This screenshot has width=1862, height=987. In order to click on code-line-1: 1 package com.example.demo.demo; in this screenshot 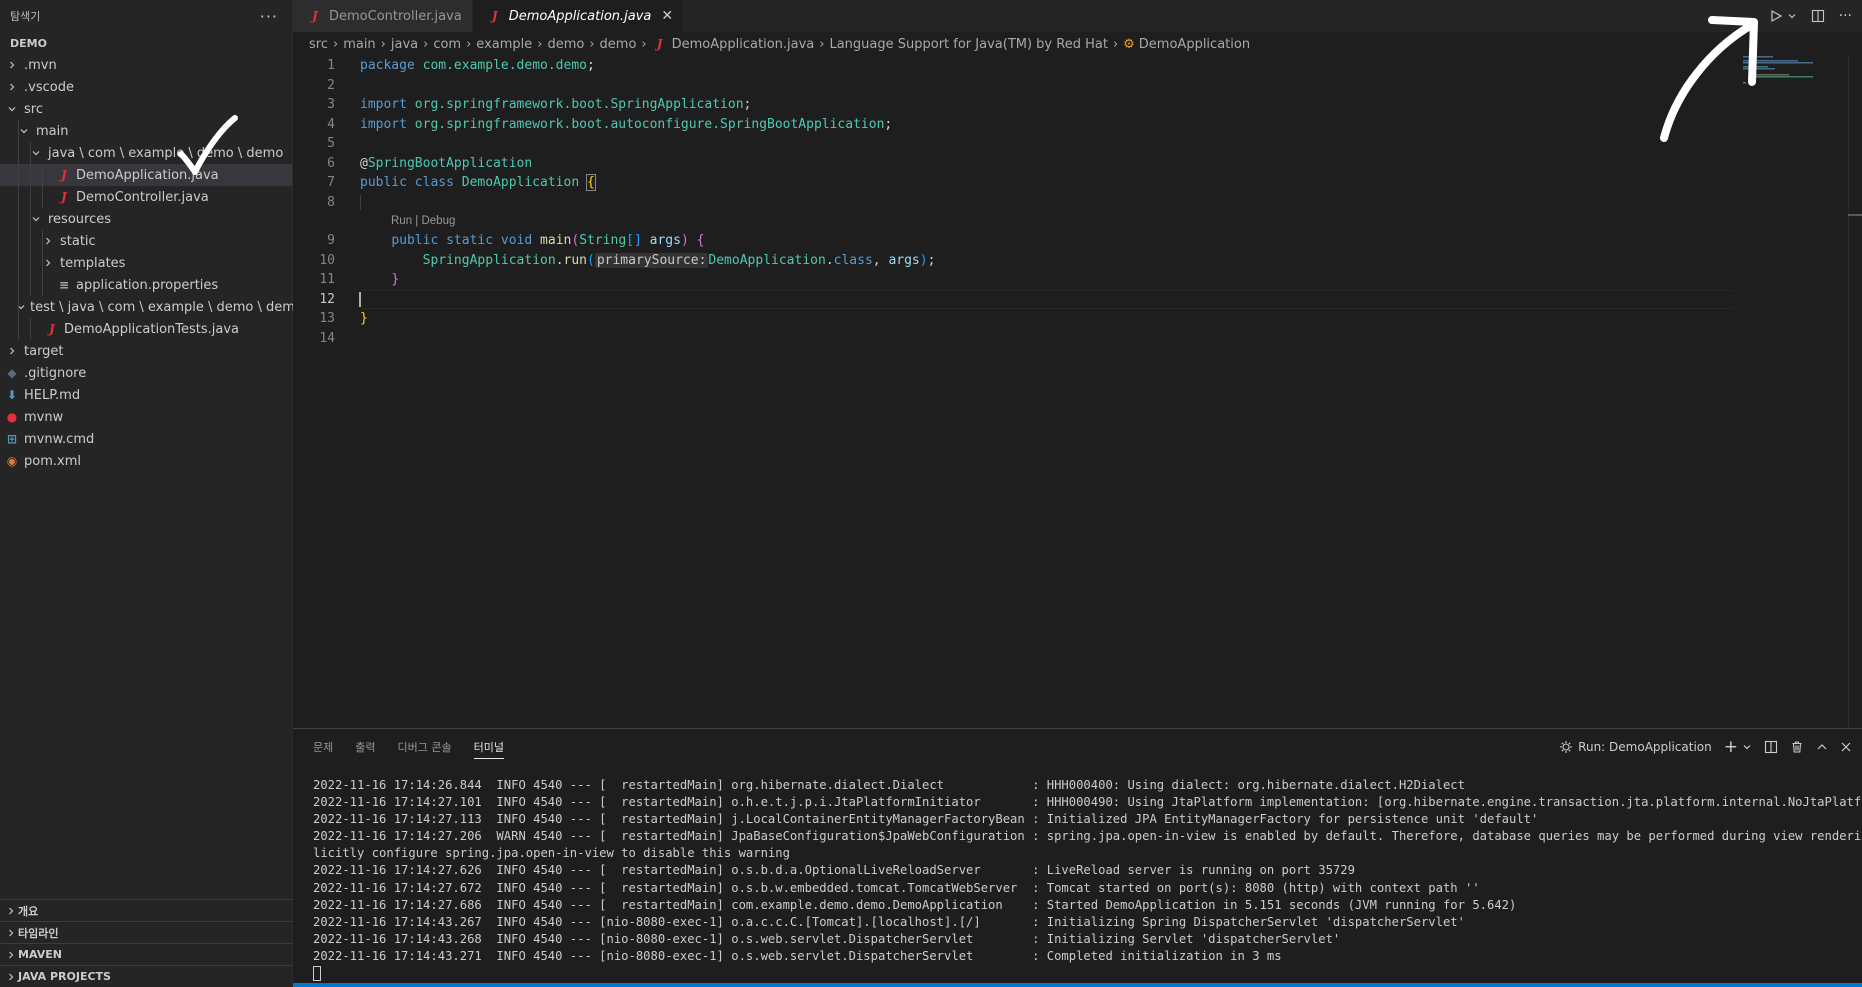, I will do `click(1077, 66)`.